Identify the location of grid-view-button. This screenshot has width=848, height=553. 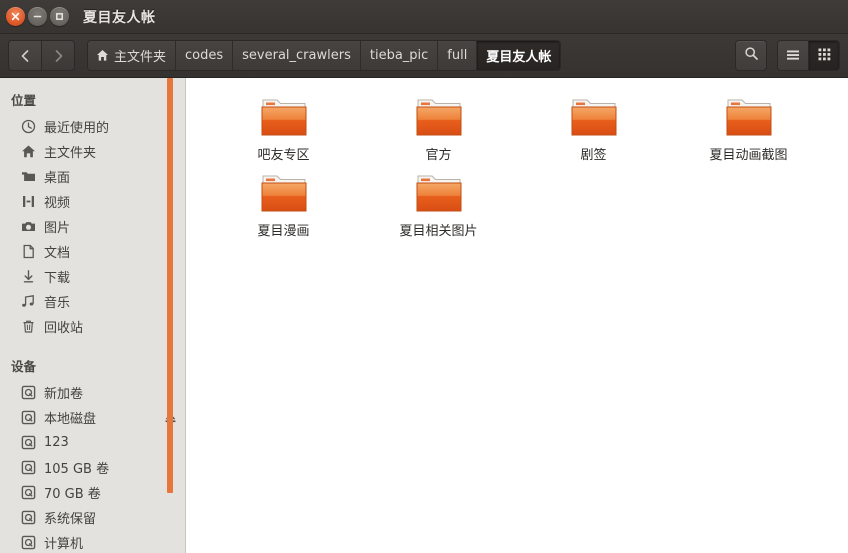
(823, 55).